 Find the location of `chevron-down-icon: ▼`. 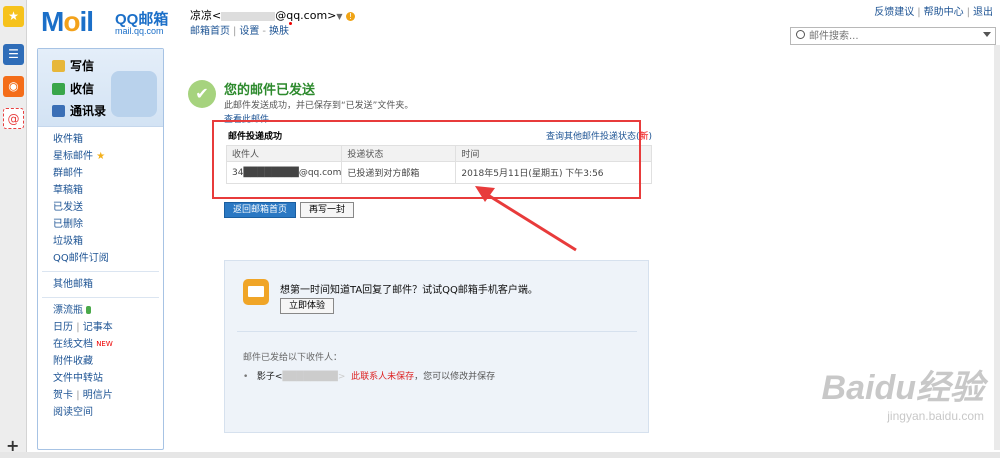

chevron-down-icon: ▼ is located at coordinates (339, 16).